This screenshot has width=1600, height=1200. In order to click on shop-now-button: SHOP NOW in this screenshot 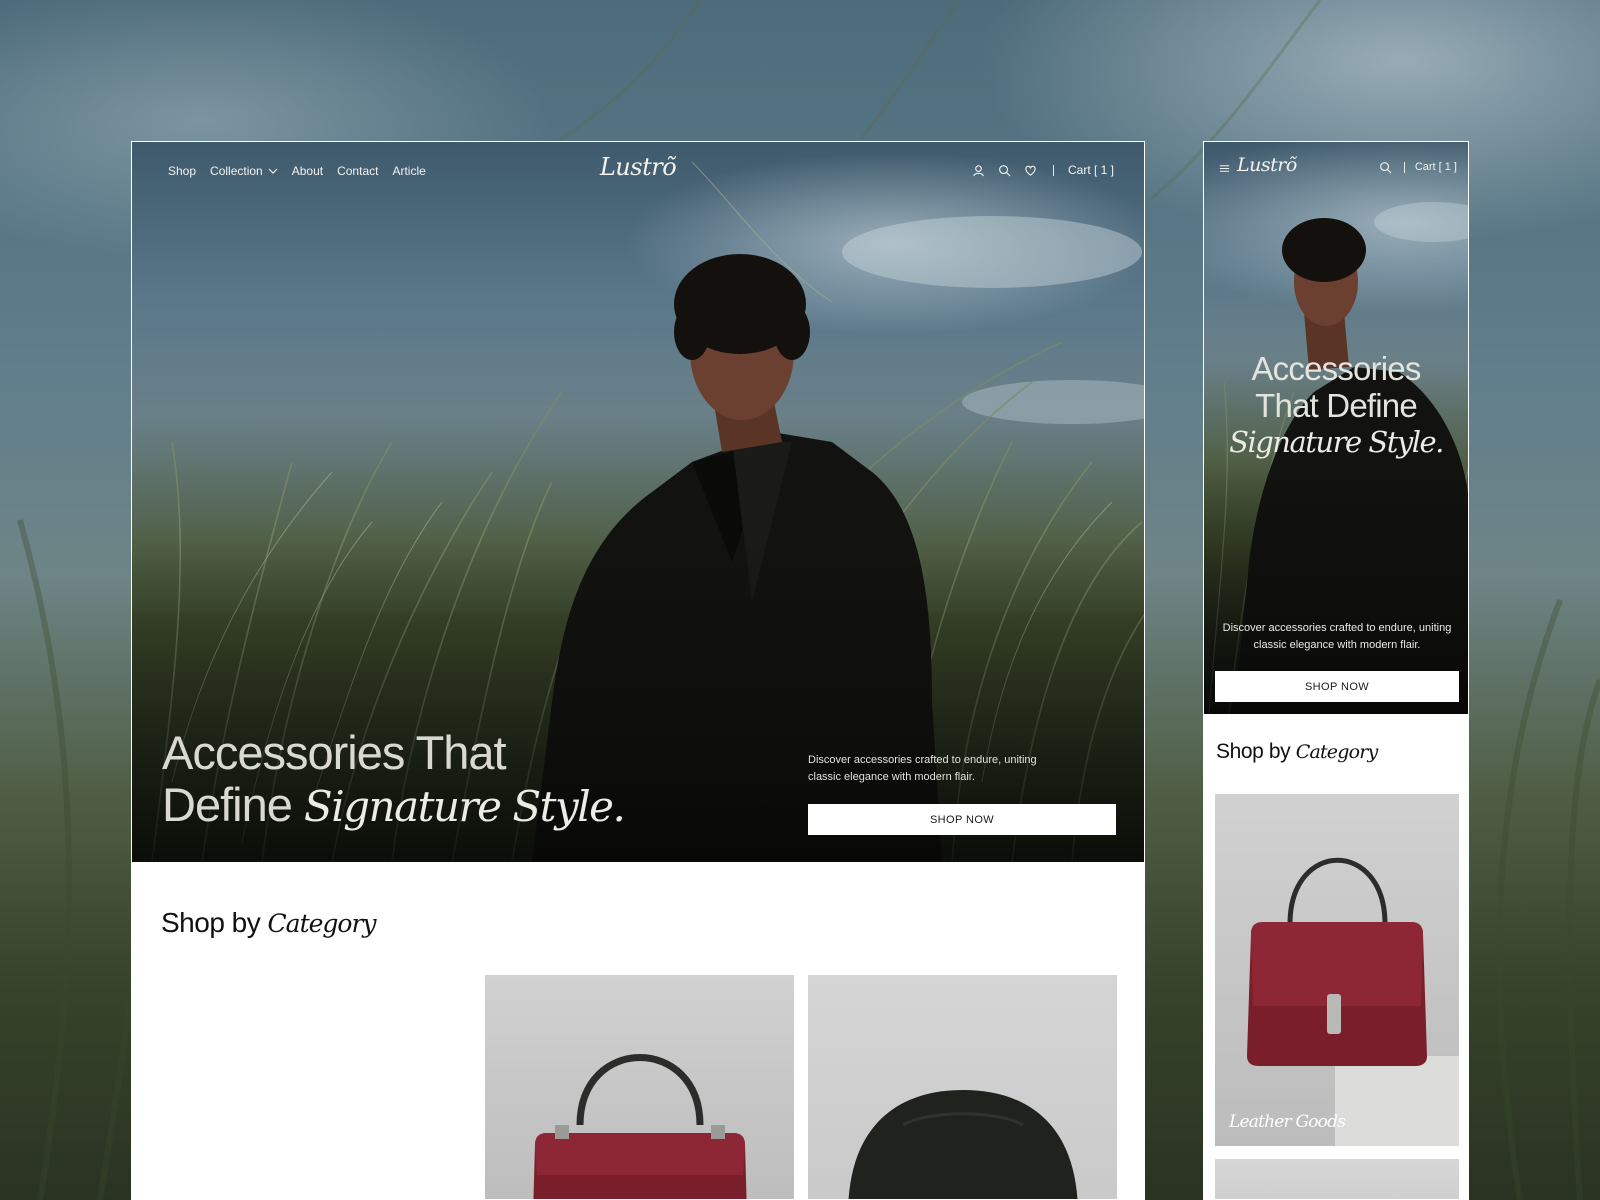, I will do `click(962, 819)`.